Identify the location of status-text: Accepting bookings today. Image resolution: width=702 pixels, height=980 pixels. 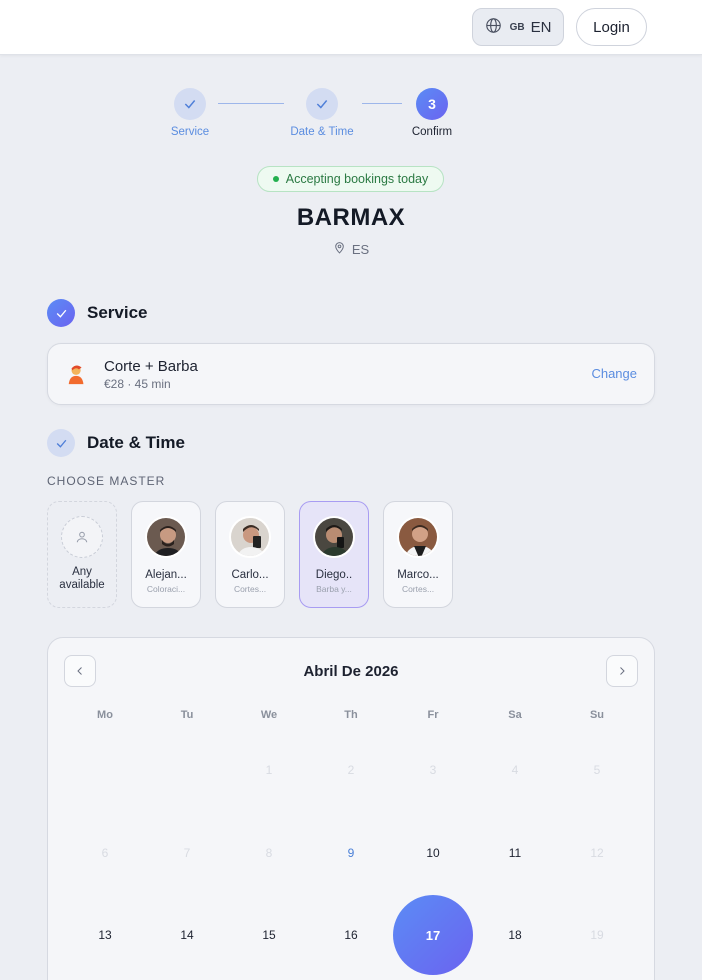
(357, 179).